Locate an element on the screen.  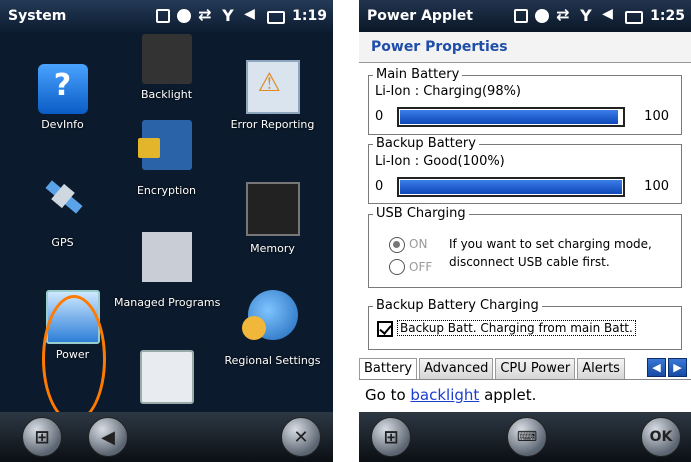
usb-on-radio is located at coordinates (397, 245).